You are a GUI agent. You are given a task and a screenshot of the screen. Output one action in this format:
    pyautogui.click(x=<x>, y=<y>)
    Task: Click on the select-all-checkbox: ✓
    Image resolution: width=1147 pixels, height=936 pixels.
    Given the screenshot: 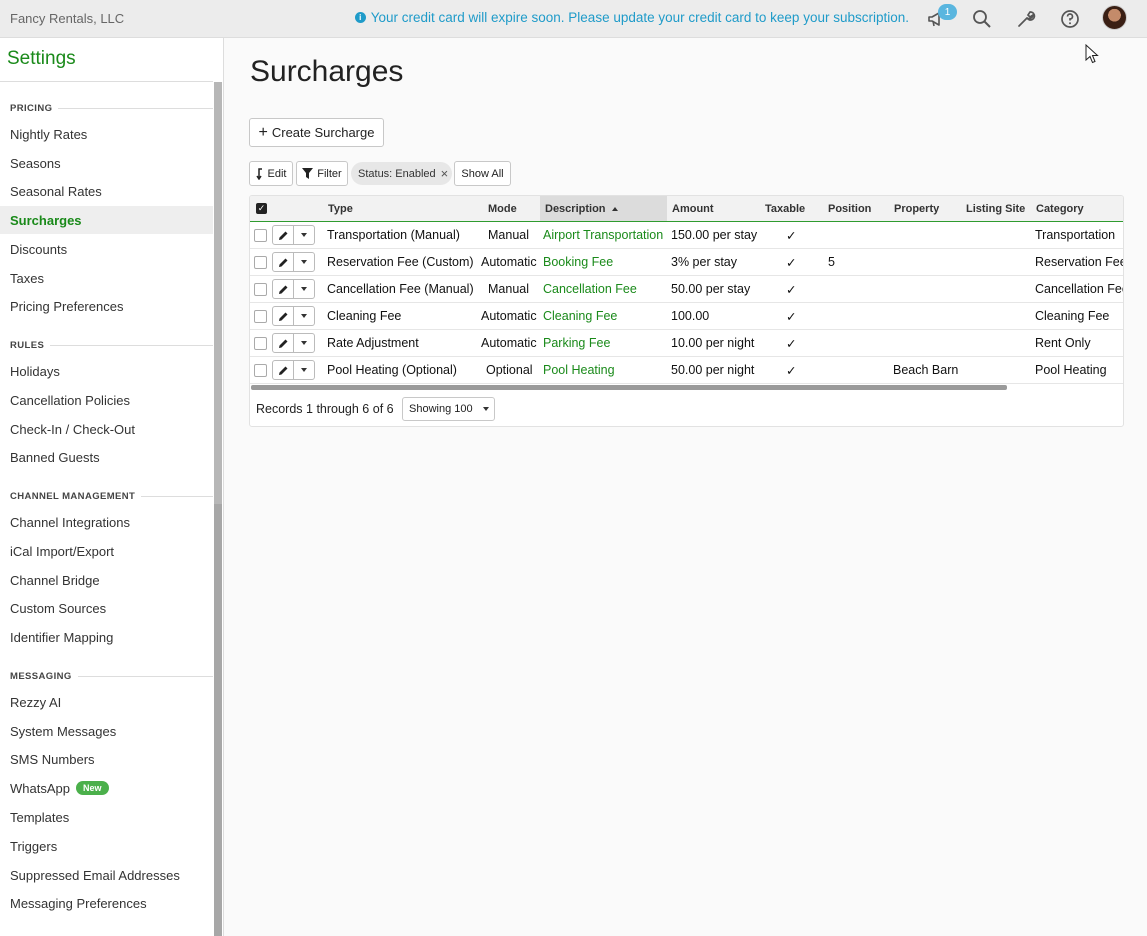 What is the action you would take?
    pyautogui.click(x=261, y=208)
    